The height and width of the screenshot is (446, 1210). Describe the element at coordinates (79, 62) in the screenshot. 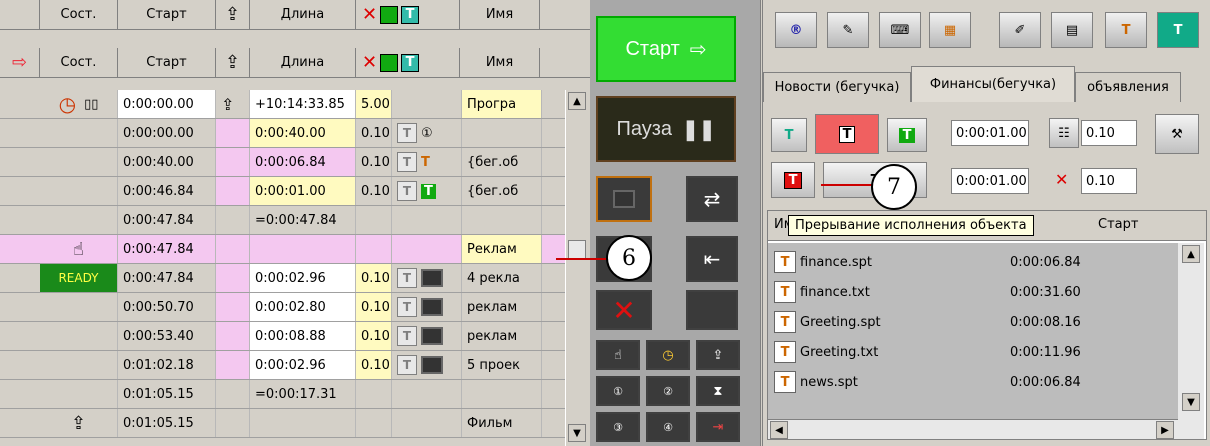

I see `col-state-header-2: Сост.` at that location.